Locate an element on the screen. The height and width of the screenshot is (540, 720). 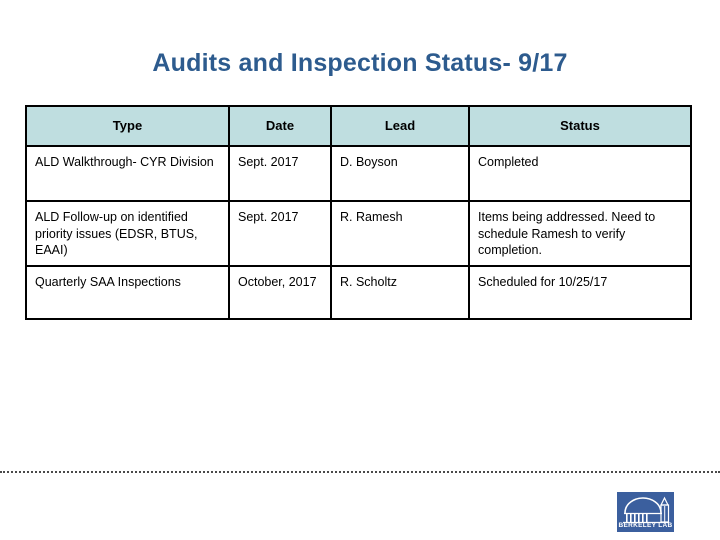
cell-lead: R. Scholtz is located at coordinates (400, 292).